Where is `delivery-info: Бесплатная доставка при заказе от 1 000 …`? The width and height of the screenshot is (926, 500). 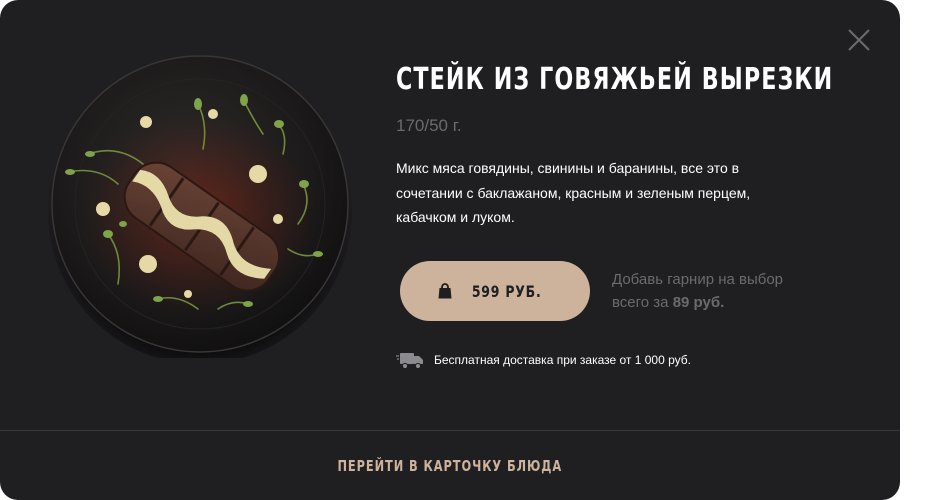 delivery-info: Бесплатная доставка при заказе от 1 000 … is located at coordinates (543, 360).